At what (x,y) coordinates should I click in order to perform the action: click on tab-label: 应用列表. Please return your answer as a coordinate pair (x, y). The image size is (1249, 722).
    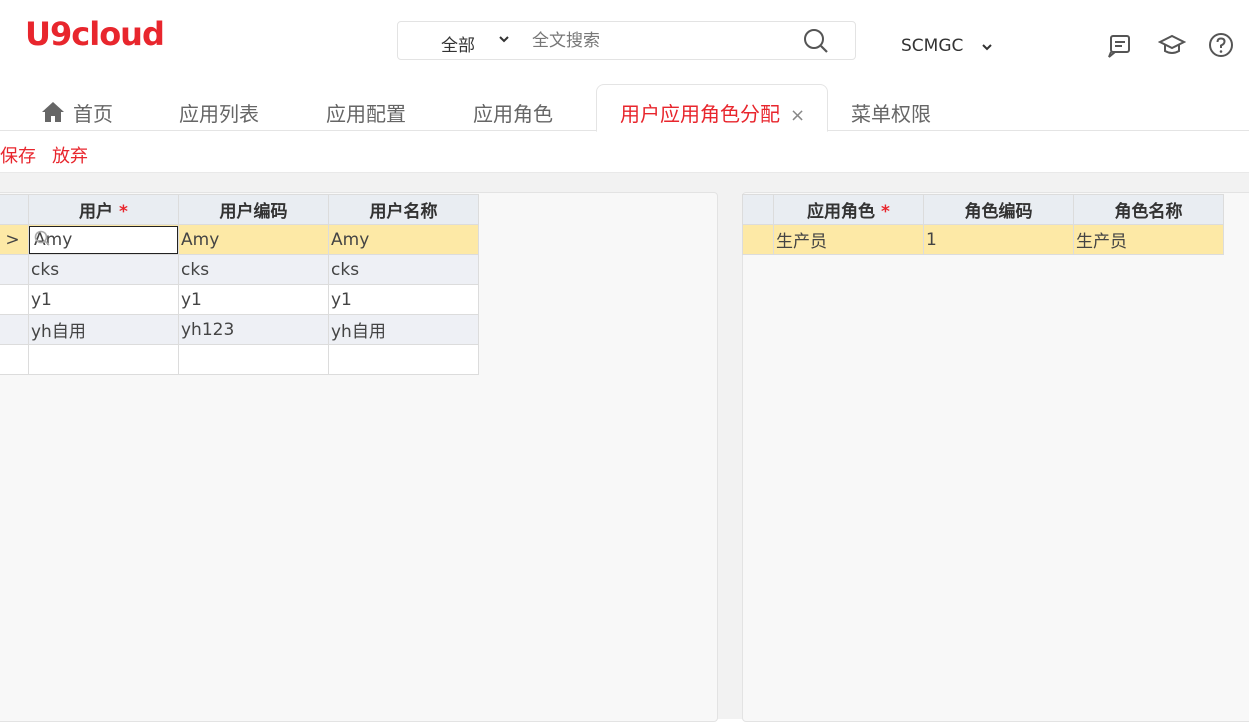
    Looking at the image, I should click on (219, 114).